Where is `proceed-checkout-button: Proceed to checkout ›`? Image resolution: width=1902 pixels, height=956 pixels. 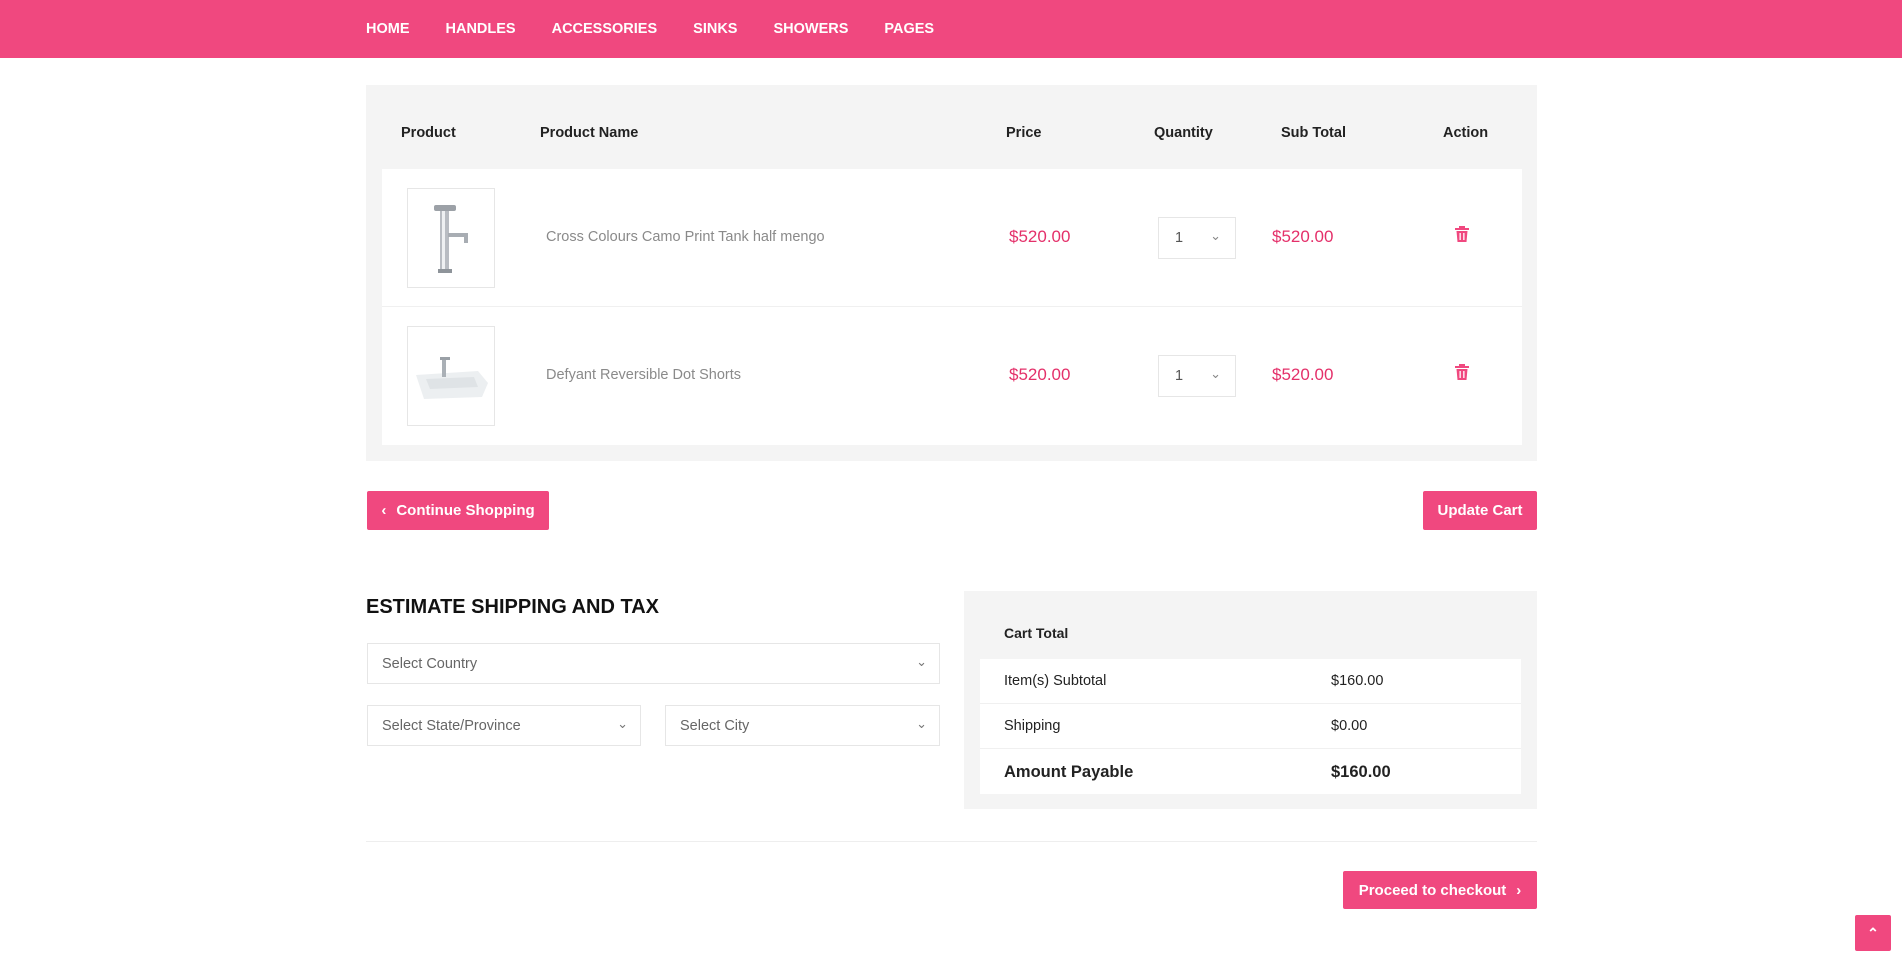
proceed-checkout-button: Proceed to checkout › is located at coordinates (1440, 890).